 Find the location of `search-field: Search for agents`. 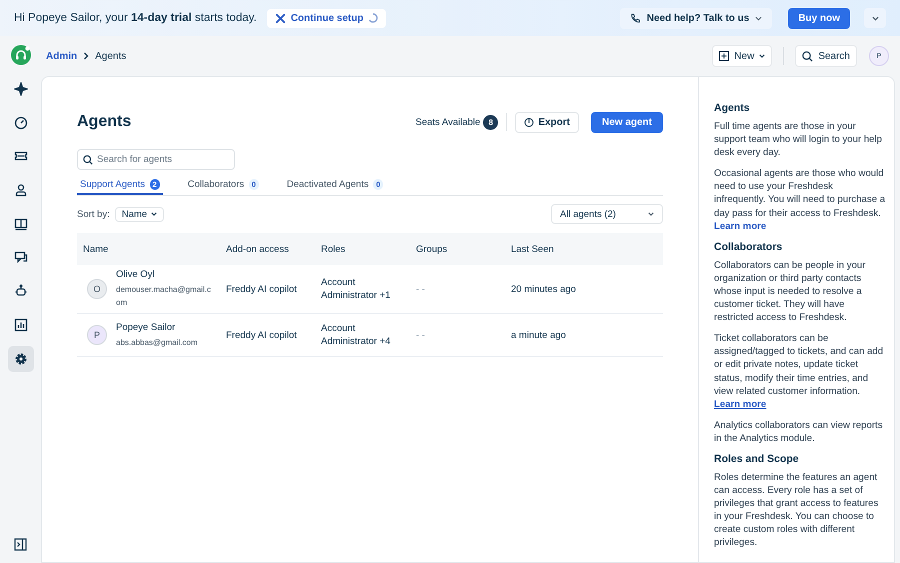

search-field: Search for agents is located at coordinates (156, 159).